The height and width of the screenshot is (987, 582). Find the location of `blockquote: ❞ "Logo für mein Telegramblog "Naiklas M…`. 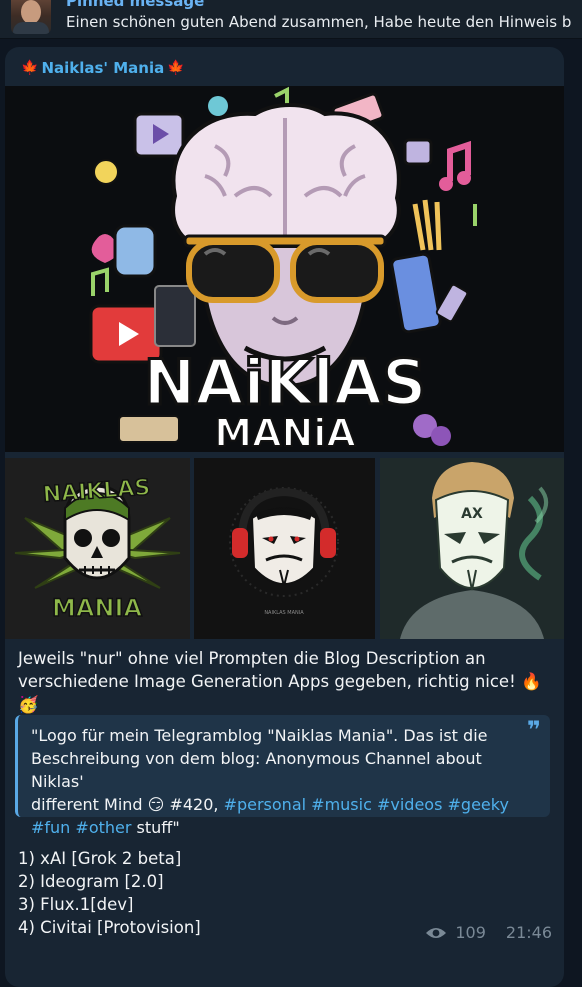

blockquote: ❞ "Logo für mein Telegramblog "Naiklas M… is located at coordinates (282, 776).